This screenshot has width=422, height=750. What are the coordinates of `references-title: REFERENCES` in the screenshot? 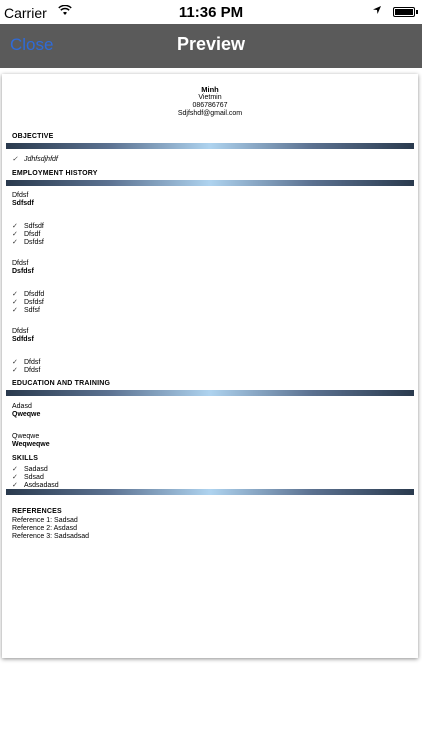 It's located at (37, 511).